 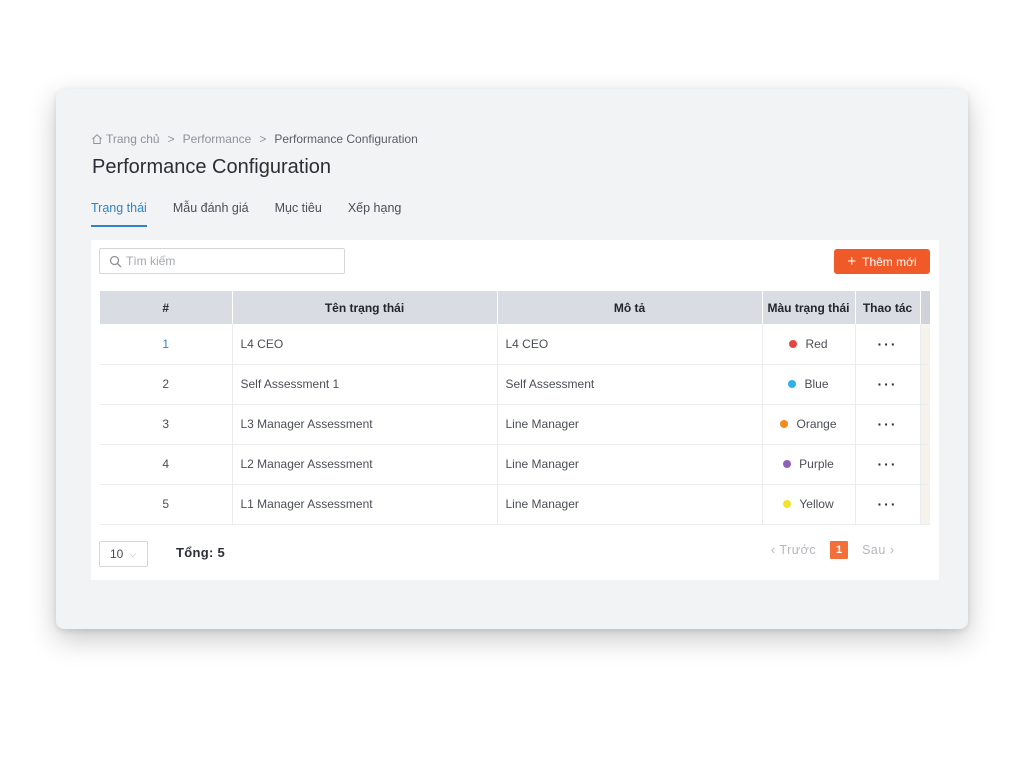 I want to click on cell-color: Blue, so click(x=809, y=384).